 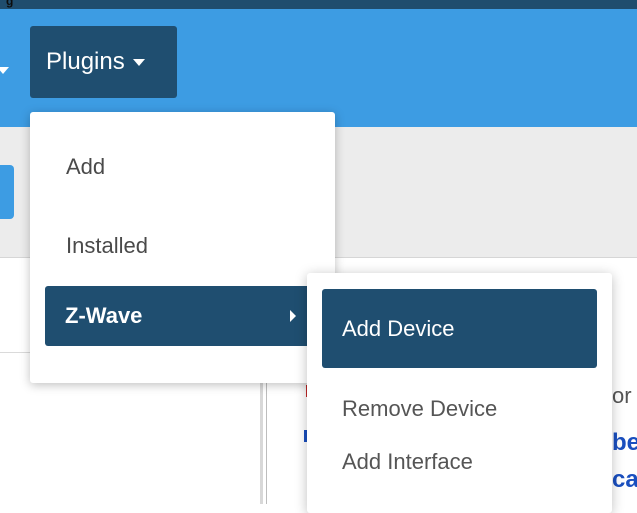 I want to click on submenu-item-label: Remove Device, so click(x=420, y=408).